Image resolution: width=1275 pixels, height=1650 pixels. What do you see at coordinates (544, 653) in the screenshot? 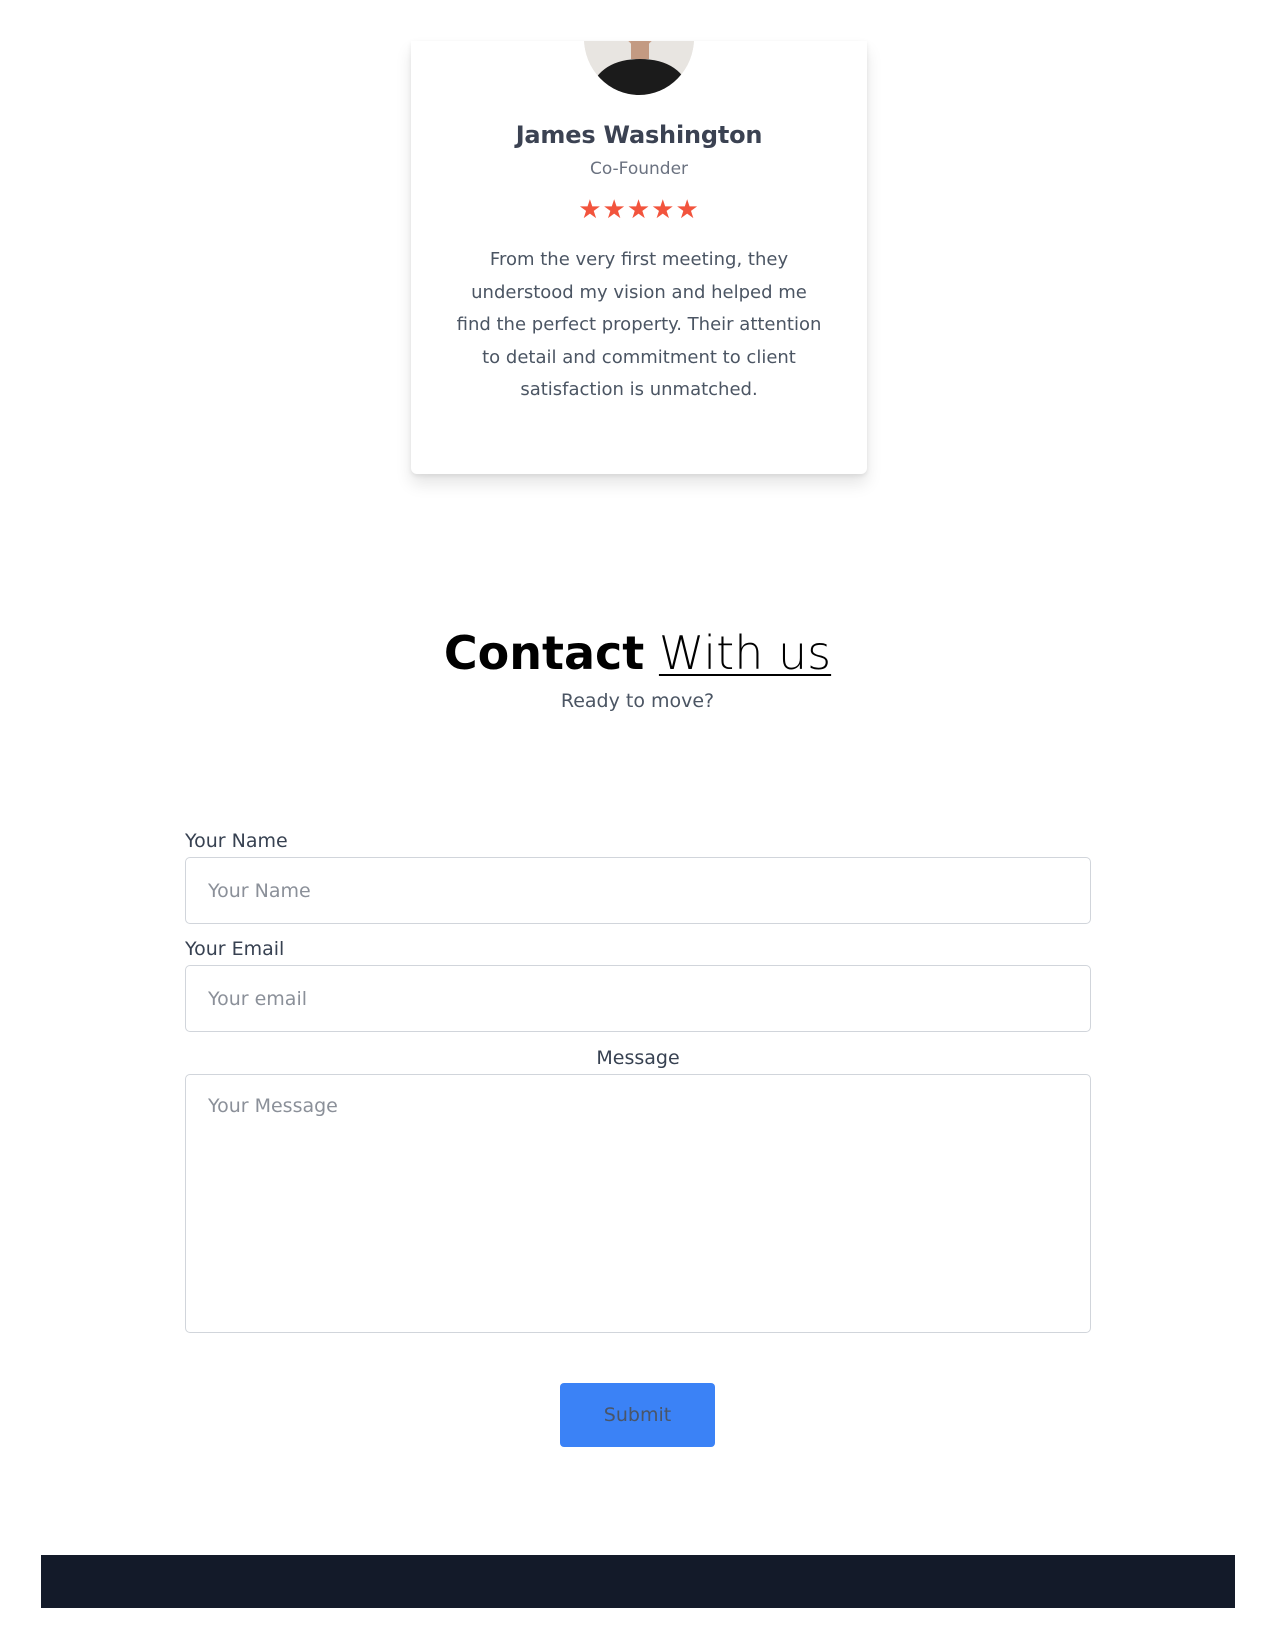
I see `contact-title-bold: Contact` at bounding box center [544, 653].